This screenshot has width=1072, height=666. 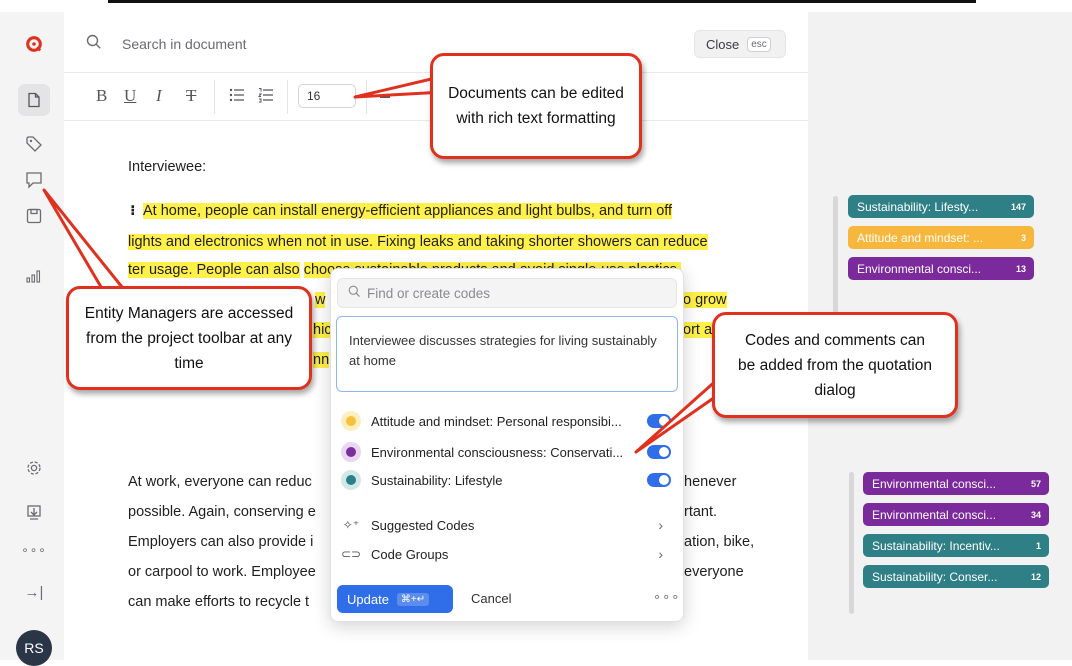 I want to click on code-chip: Sustainability: Conser... 12, so click(x=956, y=576).